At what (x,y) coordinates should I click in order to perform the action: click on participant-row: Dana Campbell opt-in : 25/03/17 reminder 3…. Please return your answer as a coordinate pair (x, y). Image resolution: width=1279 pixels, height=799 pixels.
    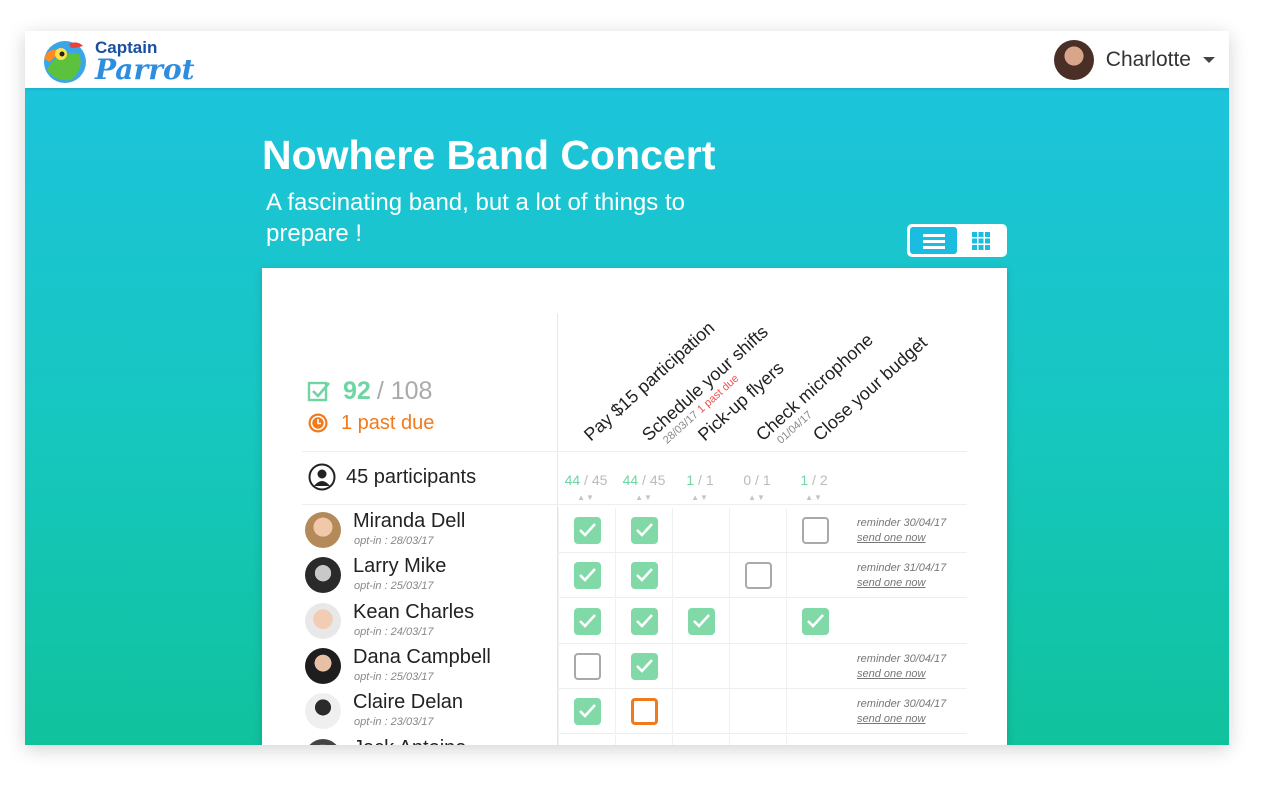
    Looking at the image, I should click on (634, 666).